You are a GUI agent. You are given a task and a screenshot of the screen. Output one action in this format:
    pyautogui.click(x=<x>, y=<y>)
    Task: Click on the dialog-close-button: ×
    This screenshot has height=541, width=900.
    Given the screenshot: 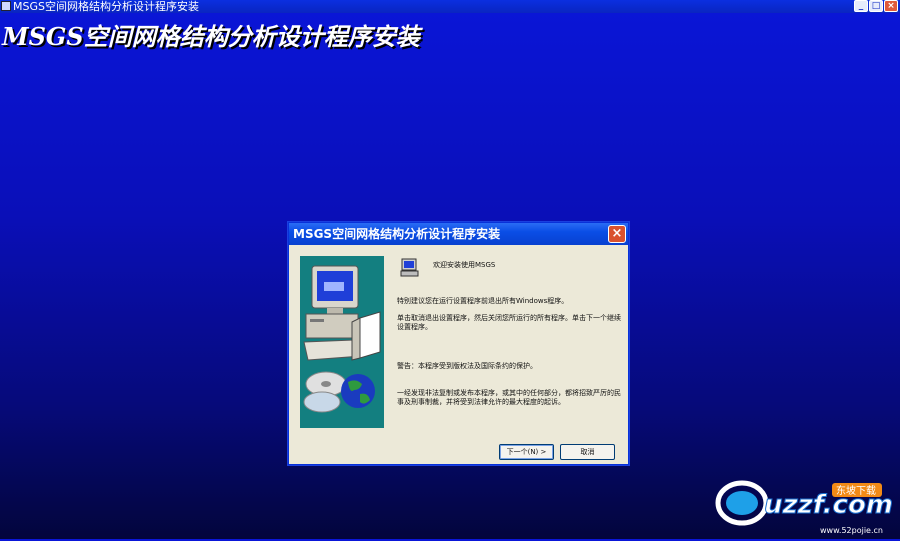 What is the action you would take?
    pyautogui.click(x=617, y=234)
    